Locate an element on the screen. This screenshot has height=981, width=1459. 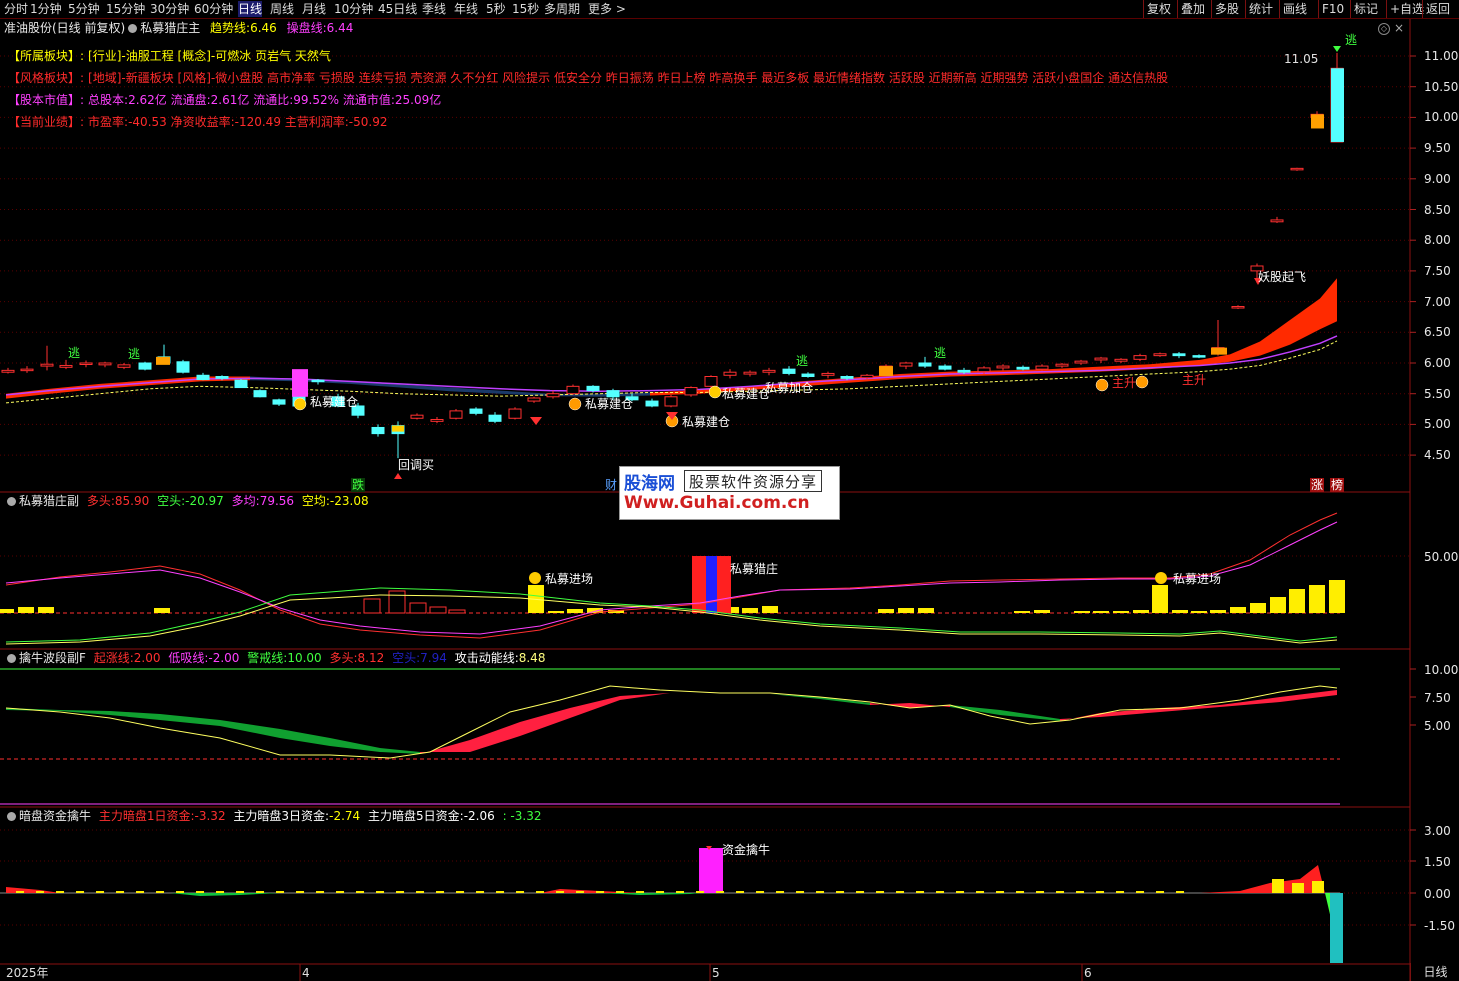
p3-band is located at coordinates (250, 729).